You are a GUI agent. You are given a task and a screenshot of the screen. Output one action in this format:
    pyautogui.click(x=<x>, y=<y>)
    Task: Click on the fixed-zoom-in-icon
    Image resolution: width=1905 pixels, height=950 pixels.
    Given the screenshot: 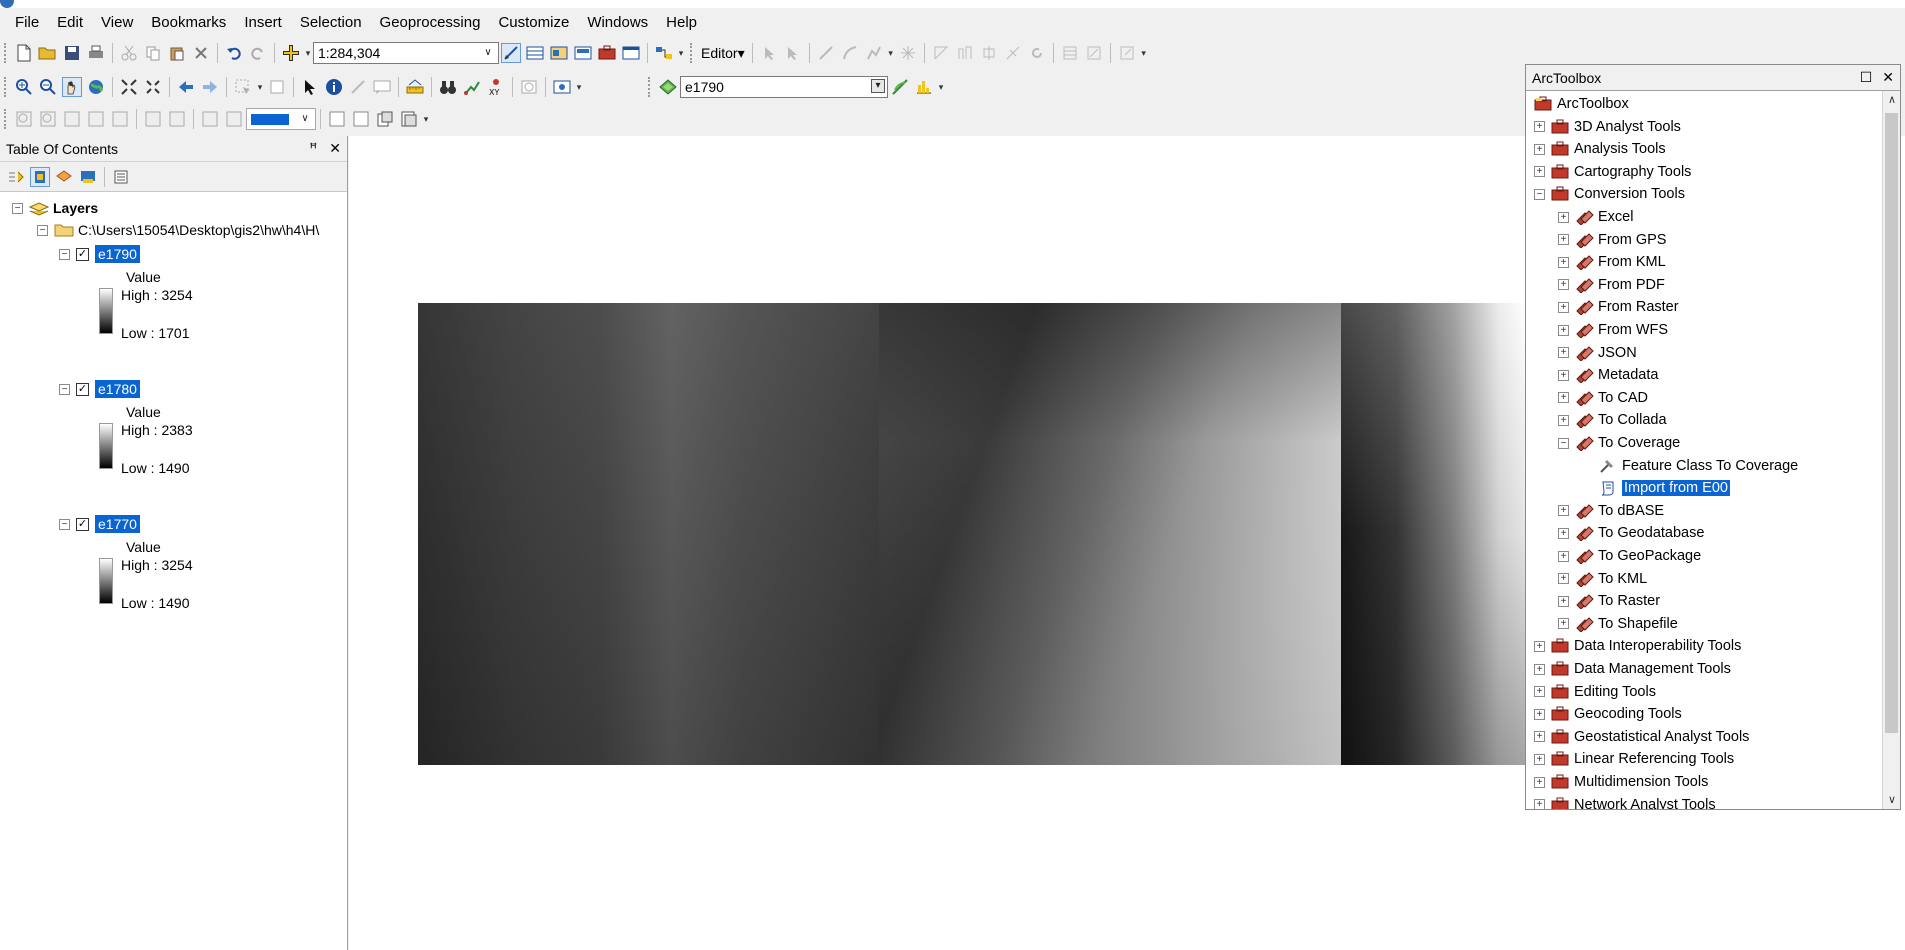 What is the action you would take?
    pyautogui.click(x=129, y=87)
    